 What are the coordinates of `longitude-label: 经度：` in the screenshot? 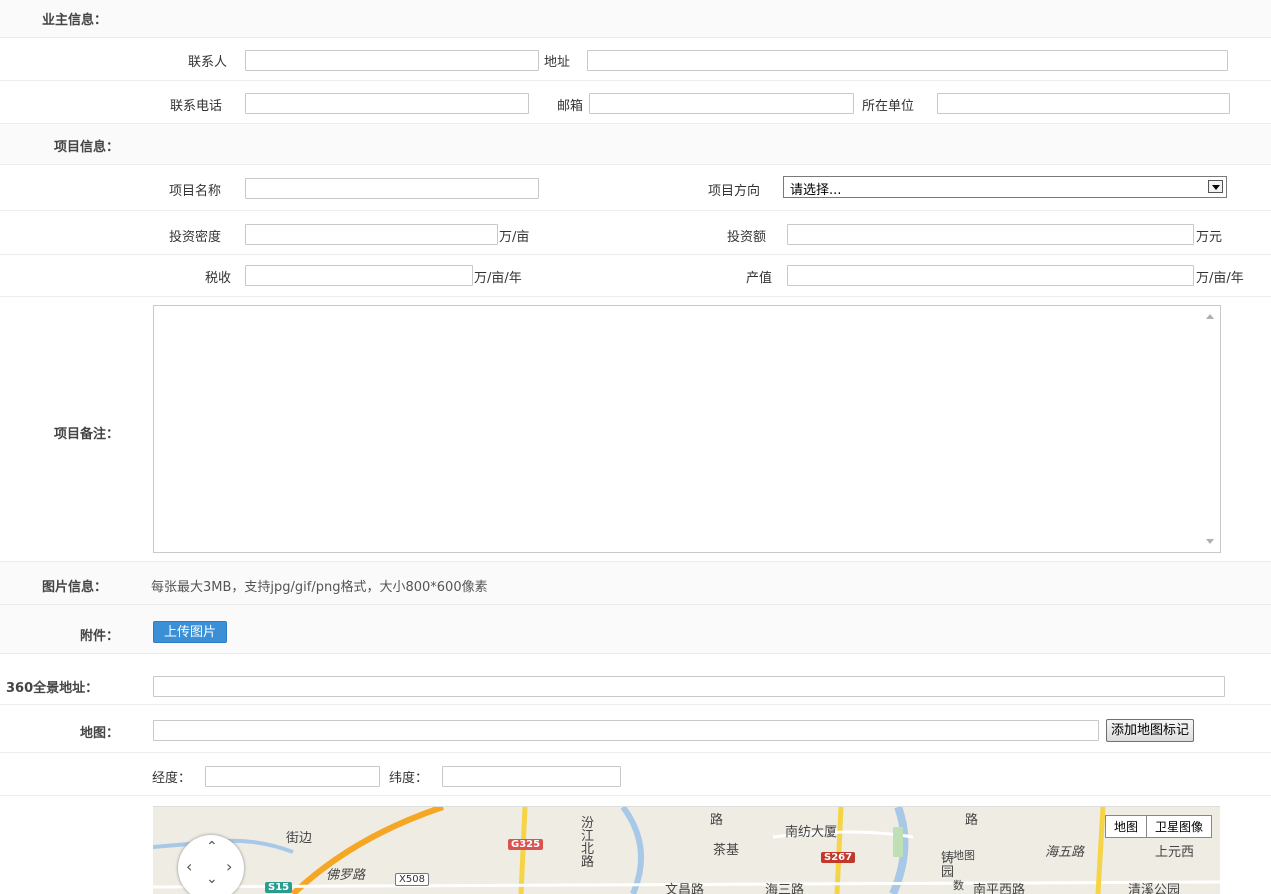 It's located at (172, 778).